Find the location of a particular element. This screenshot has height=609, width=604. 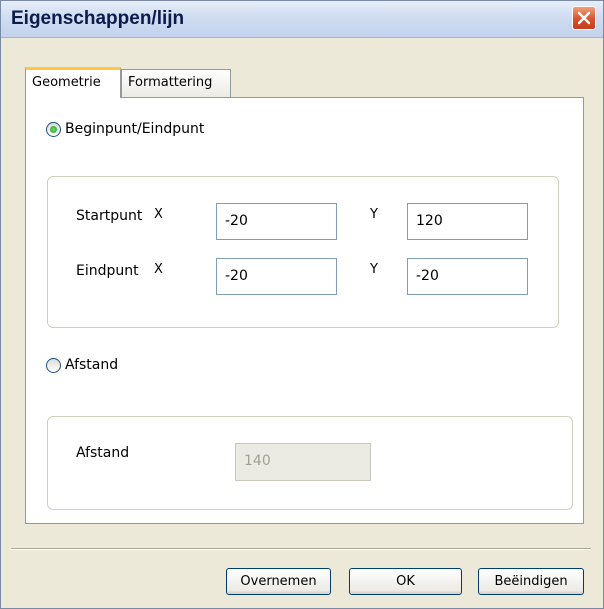

apply-button: Overnemen is located at coordinates (278, 581).